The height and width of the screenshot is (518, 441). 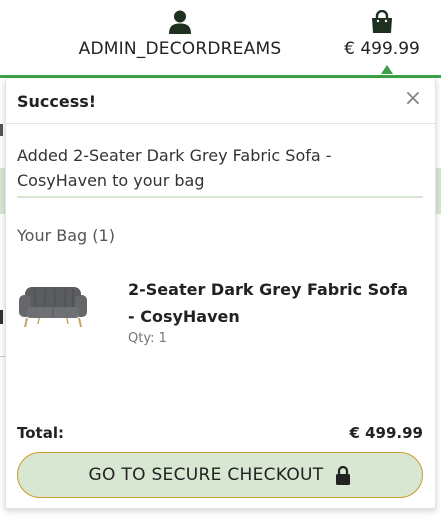 What do you see at coordinates (53, 307) in the screenshot?
I see `sofa-image` at bounding box center [53, 307].